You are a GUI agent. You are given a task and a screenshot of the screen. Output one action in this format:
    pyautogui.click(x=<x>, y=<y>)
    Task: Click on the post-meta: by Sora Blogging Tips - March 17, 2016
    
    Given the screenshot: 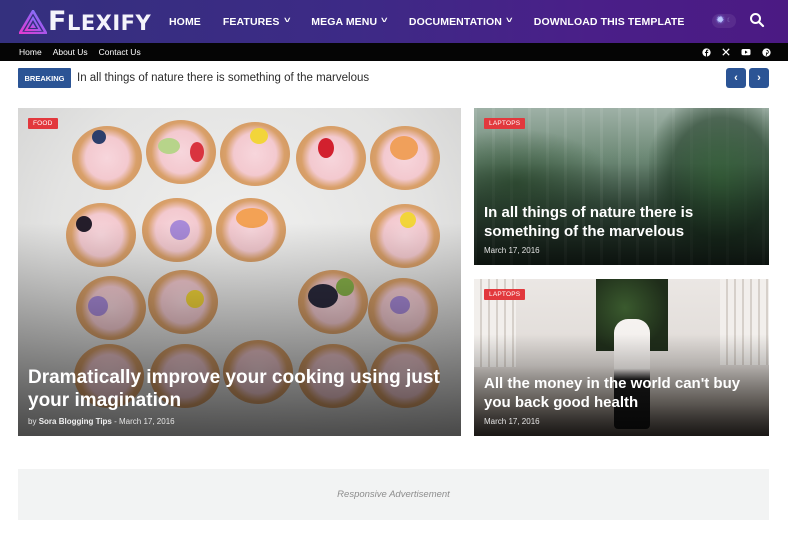 What is the action you would take?
    pyautogui.click(x=238, y=421)
    